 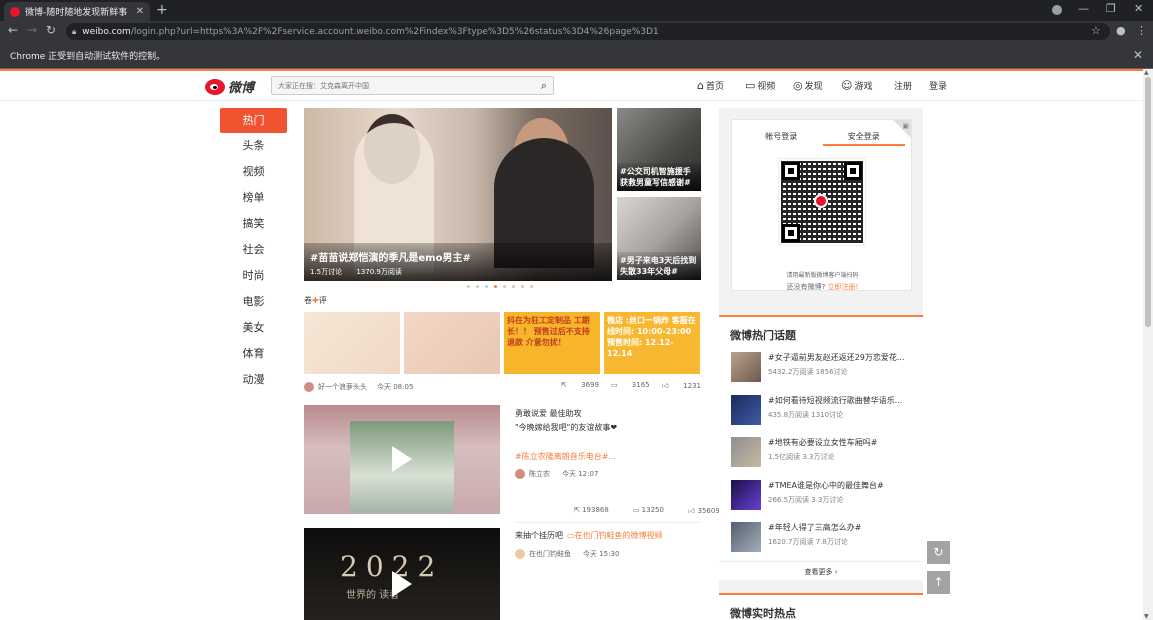 I want to click on side-news-item: #男子来电3天后找到失散33年父母#, so click(x=659, y=238).